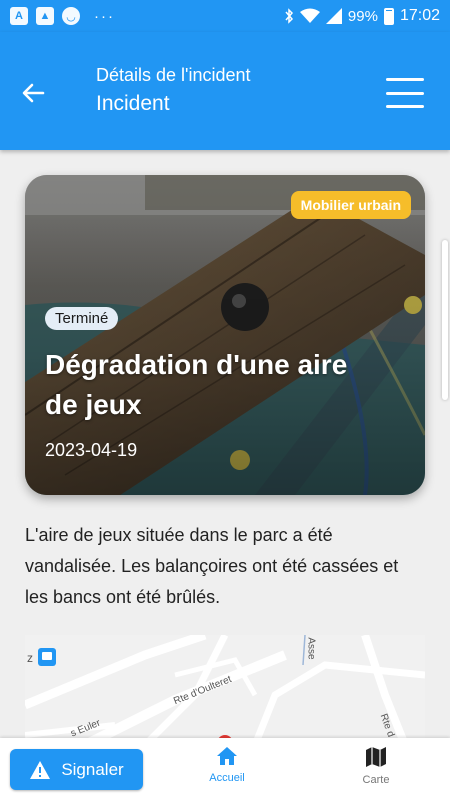 This screenshot has width=450, height=800. I want to click on status-badge: Terminé, so click(82, 318).